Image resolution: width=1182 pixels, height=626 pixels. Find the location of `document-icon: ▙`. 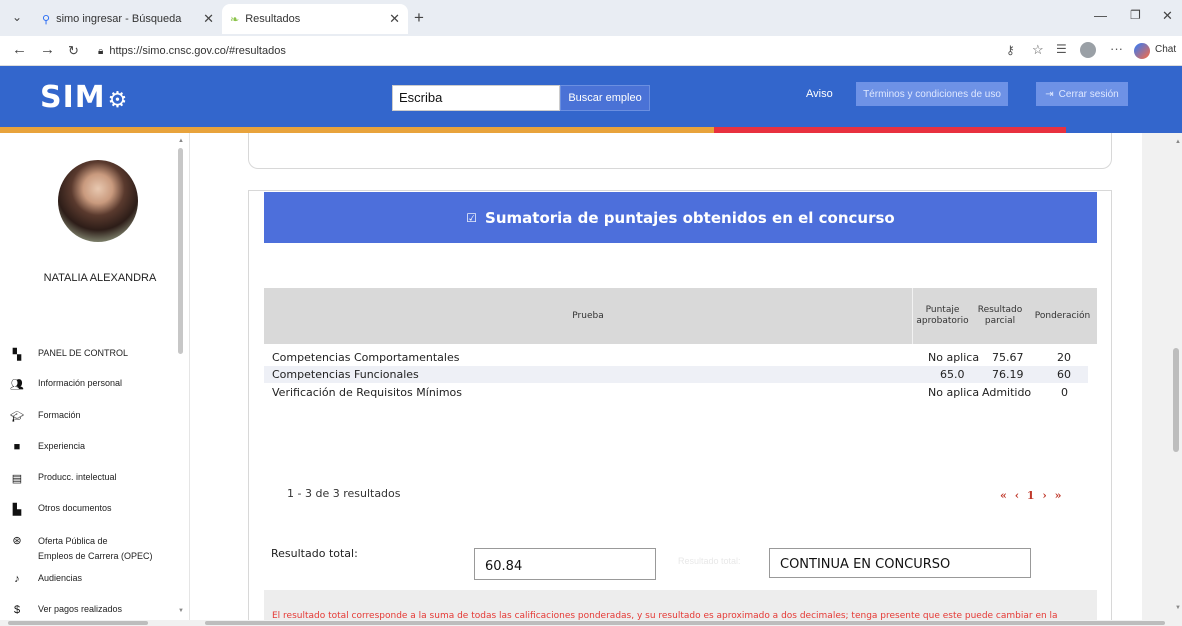

document-icon: ▙ is located at coordinates (17, 510).